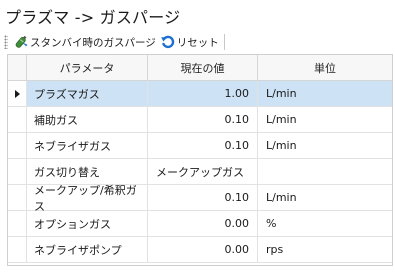 The width and height of the screenshot is (395, 275). Describe the element at coordinates (168, 42) in the screenshot. I see `refresh-icon` at that location.